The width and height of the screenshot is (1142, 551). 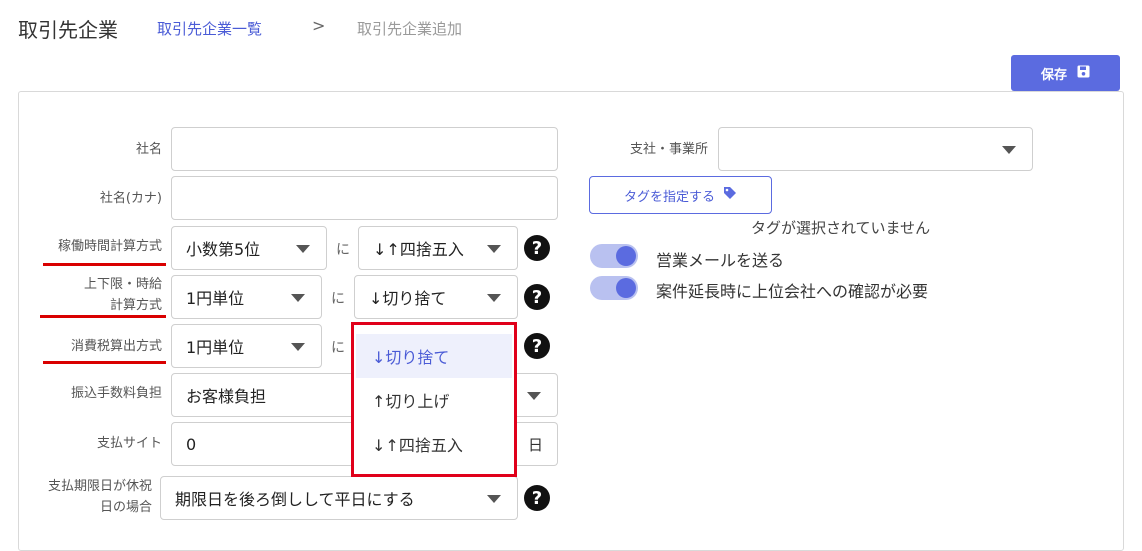 What do you see at coordinates (215, 298) in the screenshot?
I see `upper-lower-unit-value: 1円単位` at bounding box center [215, 298].